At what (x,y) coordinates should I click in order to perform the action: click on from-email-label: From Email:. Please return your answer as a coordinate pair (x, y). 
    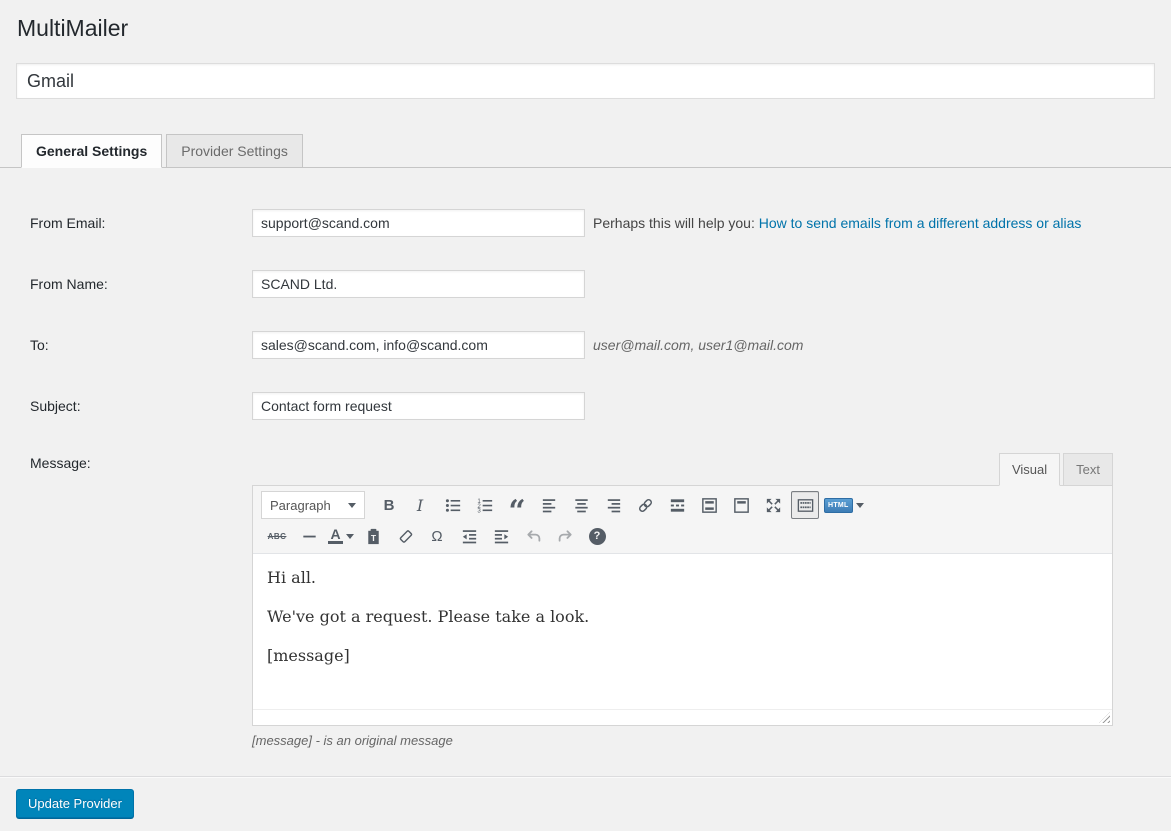
    Looking at the image, I should click on (68, 223).